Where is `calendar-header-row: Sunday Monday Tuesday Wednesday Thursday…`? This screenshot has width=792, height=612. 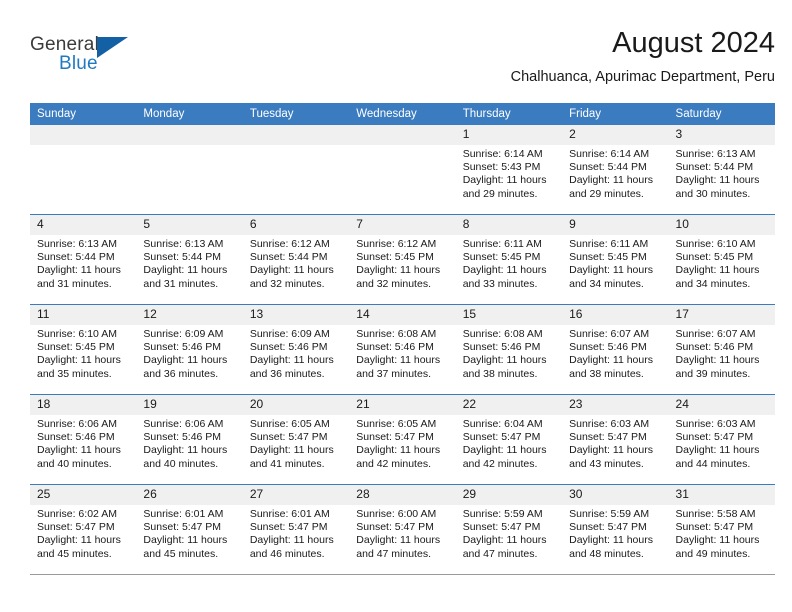 calendar-header-row: Sunday Monday Tuesday Wednesday Thursday… is located at coordinates (402, 114).